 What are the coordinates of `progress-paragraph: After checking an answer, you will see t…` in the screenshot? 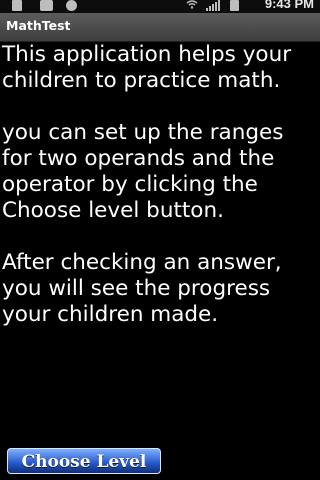 It's located at (142, 288).